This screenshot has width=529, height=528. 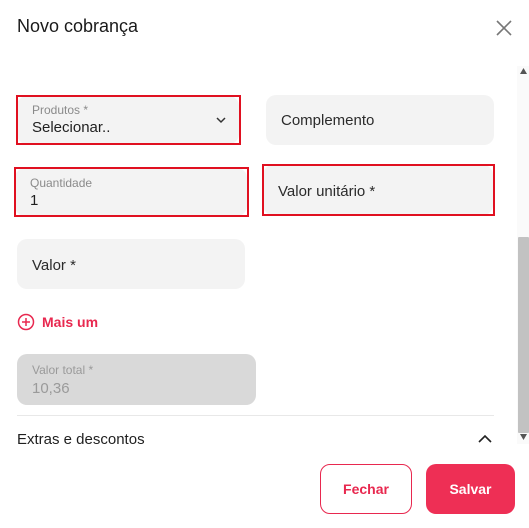 What do you see at coordinates (485, 439) in the screenshot?
I see `chevron-up-icon` at bounding box center [485, 439].